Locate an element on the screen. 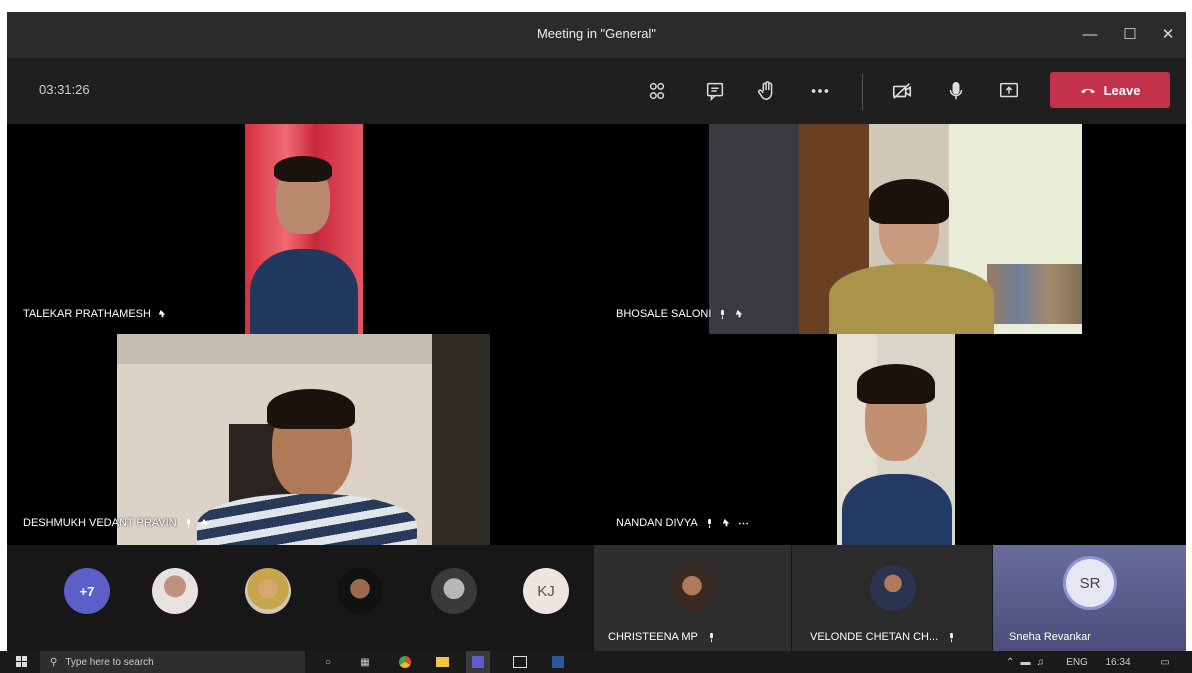  tile-name-row: Sneha Revankar is located at coordinates (1050, 637).